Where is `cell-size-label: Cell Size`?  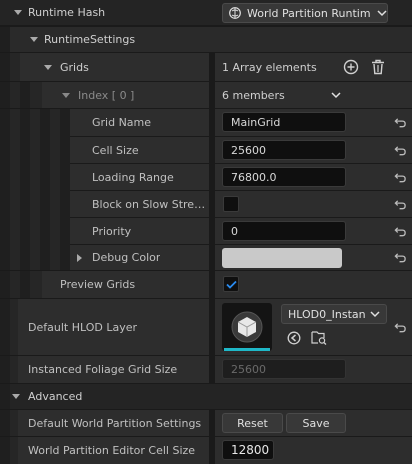 cell-size-label: Cell Size is located at coordinates (115, 150).